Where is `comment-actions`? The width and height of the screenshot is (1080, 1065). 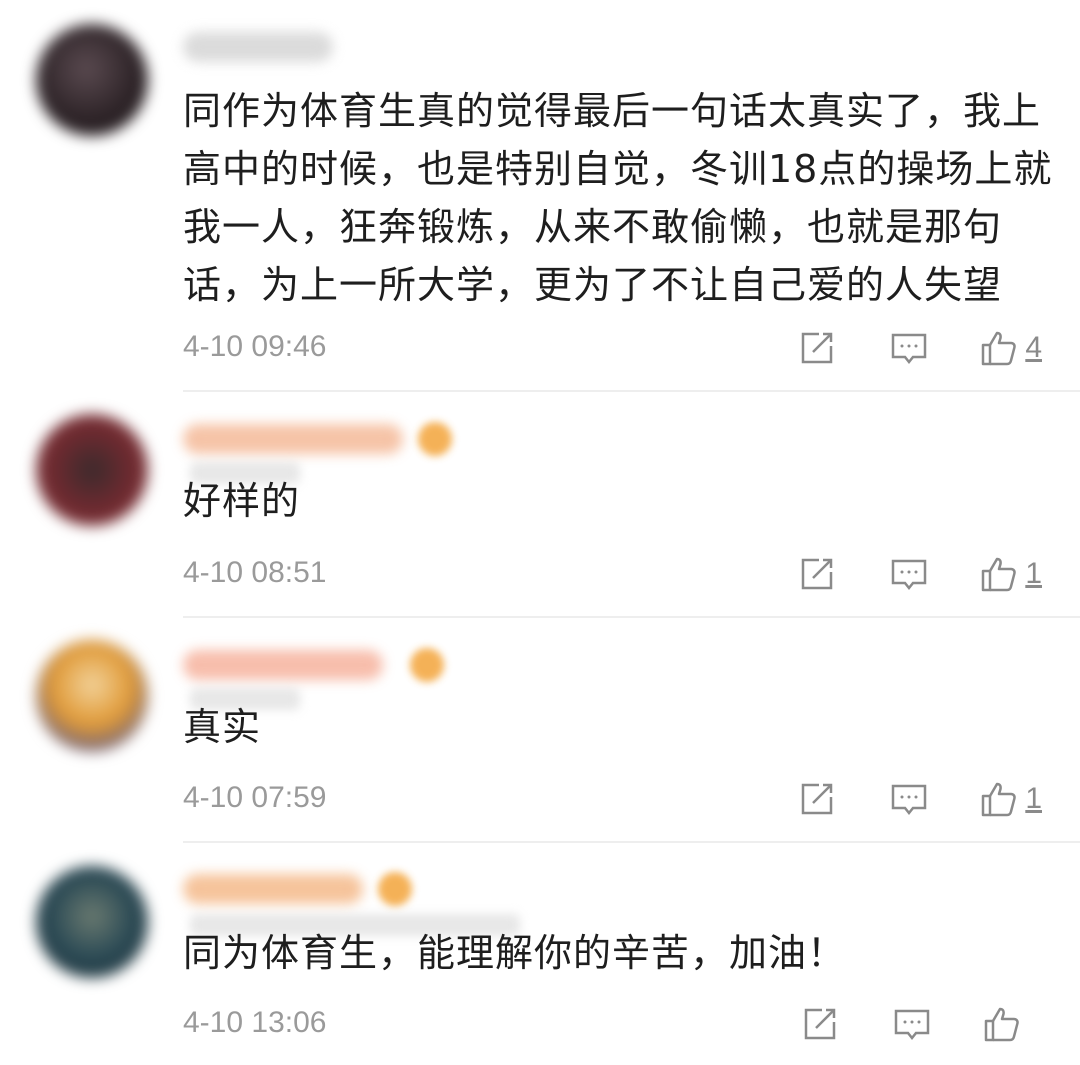
comment-actions is located at coordinates (920, 1024).